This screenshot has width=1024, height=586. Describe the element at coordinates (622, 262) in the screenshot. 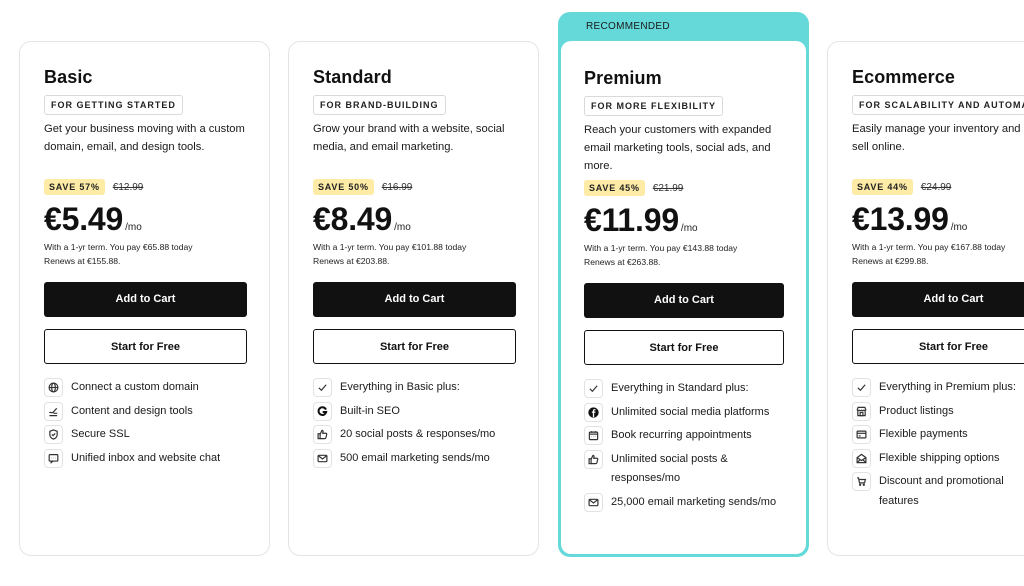

I see `renewal-line: Renews at €263.88.` at that location.